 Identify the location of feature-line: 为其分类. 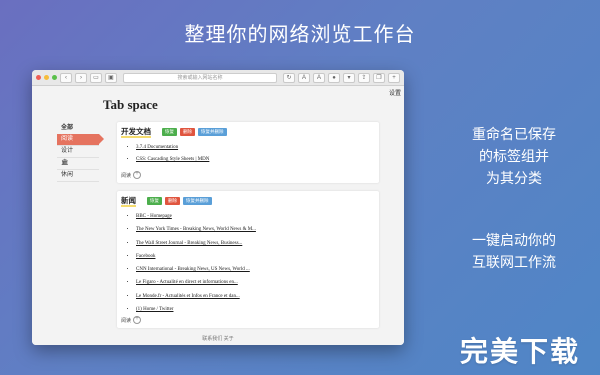
(514, 179).